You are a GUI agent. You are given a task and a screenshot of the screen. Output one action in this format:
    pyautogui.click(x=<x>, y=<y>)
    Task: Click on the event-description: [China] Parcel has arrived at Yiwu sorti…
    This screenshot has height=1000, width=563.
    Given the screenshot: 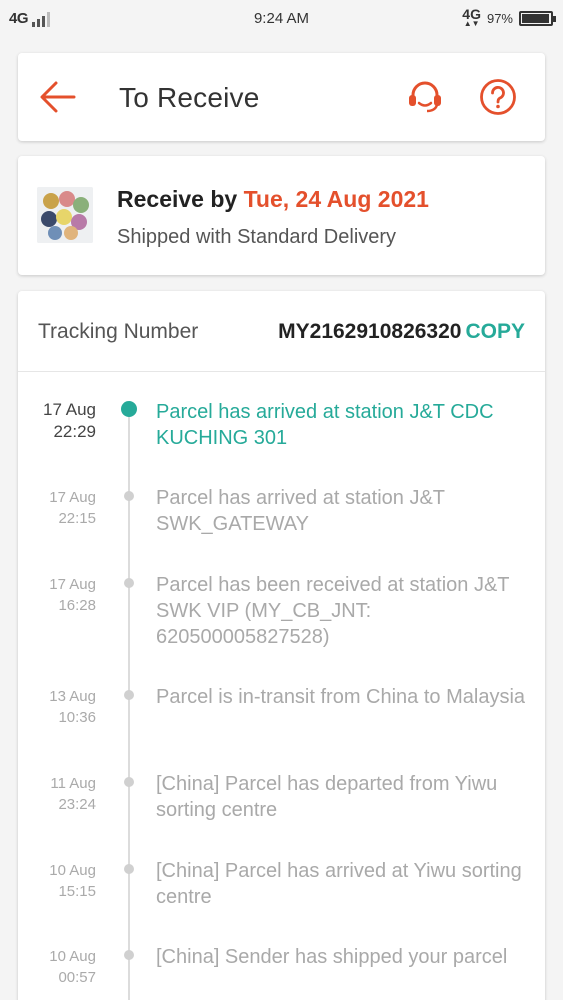 What is the action you would take?
    pyautogui.click(x=339, y=884)
    